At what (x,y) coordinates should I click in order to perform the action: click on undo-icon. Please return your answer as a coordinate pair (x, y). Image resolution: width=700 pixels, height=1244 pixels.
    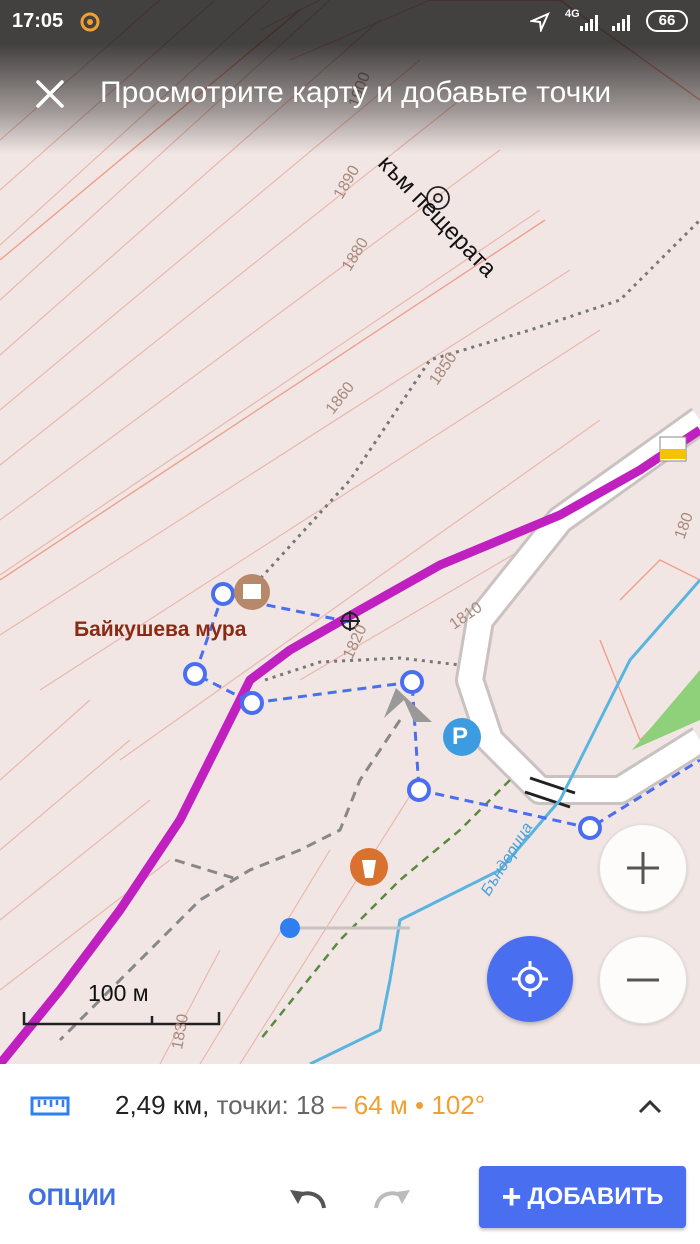
    Looking at the image, I should click on (308, 1198).